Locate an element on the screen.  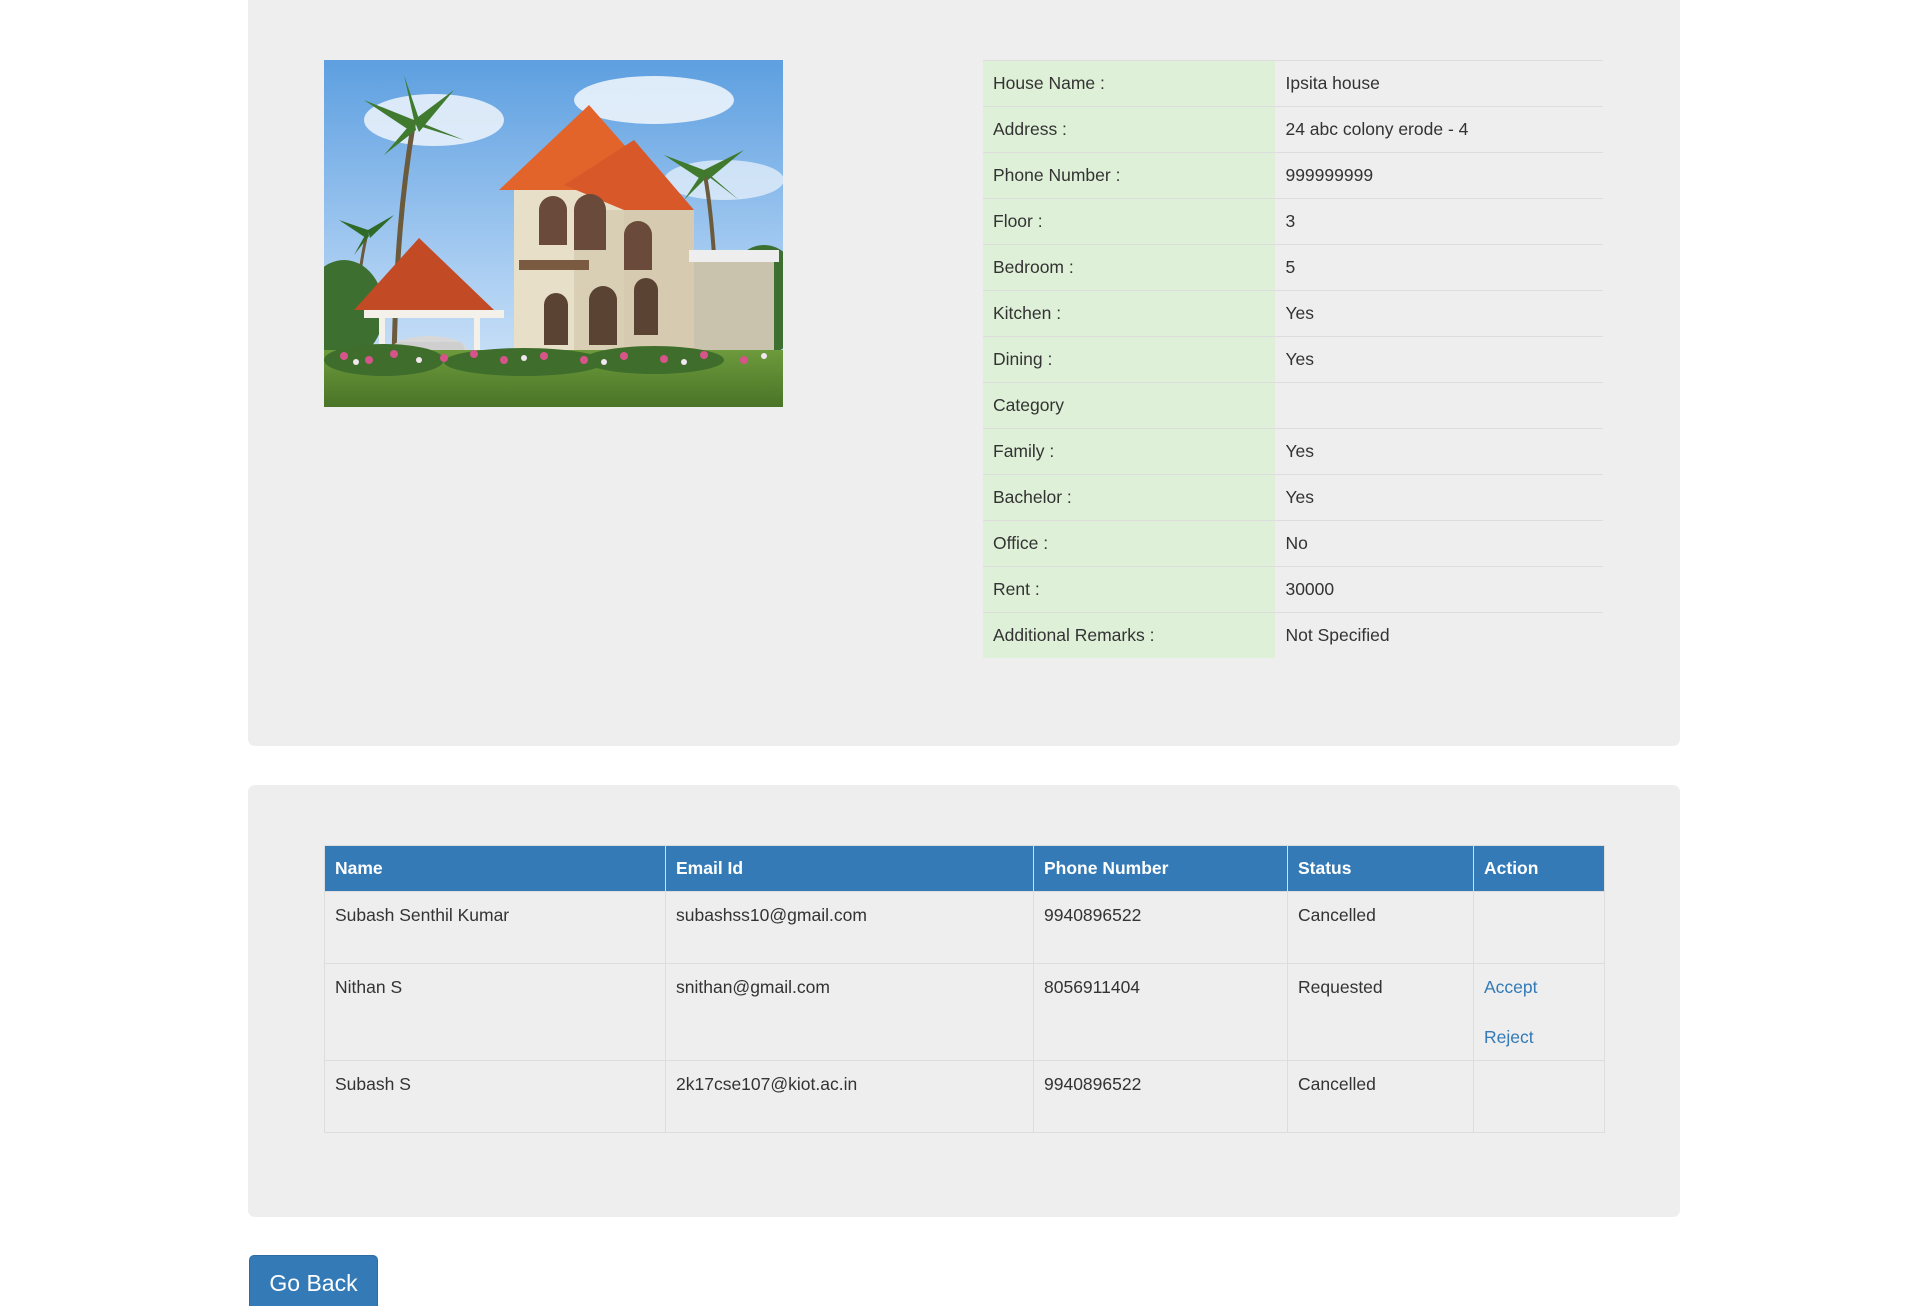
detail-row: Bachelor : Yes is located at coordinates (1293, 497).